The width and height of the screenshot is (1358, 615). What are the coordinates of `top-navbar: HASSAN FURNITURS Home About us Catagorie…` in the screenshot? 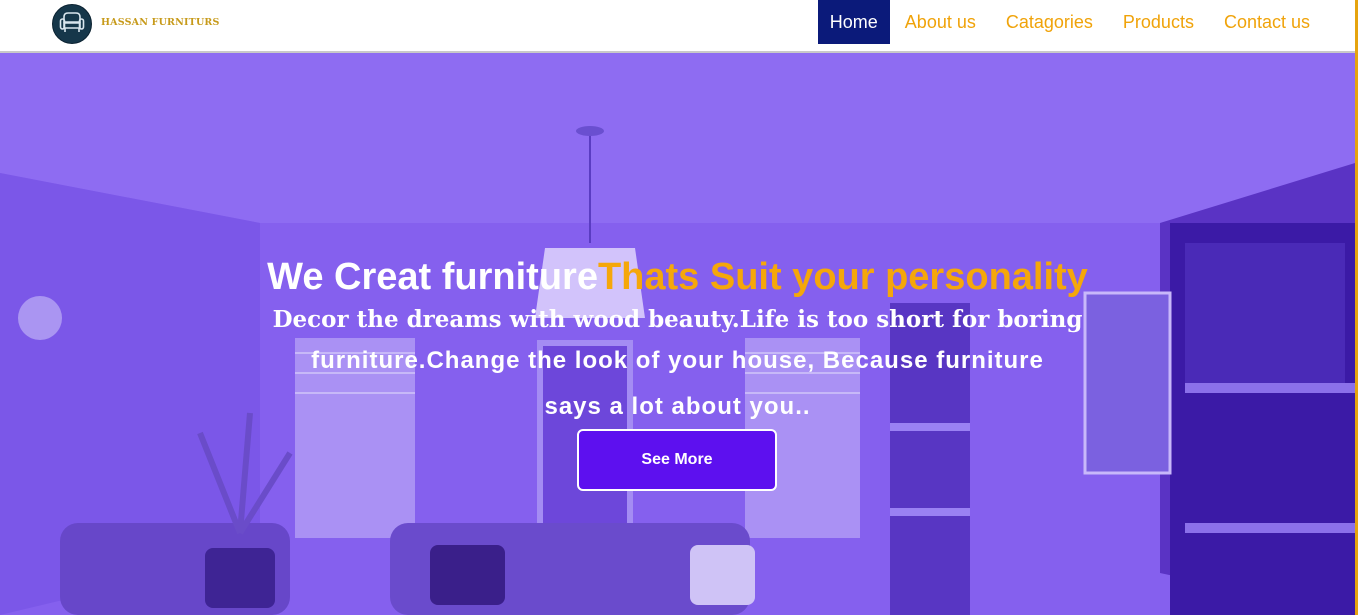 It's located at (679, 26).